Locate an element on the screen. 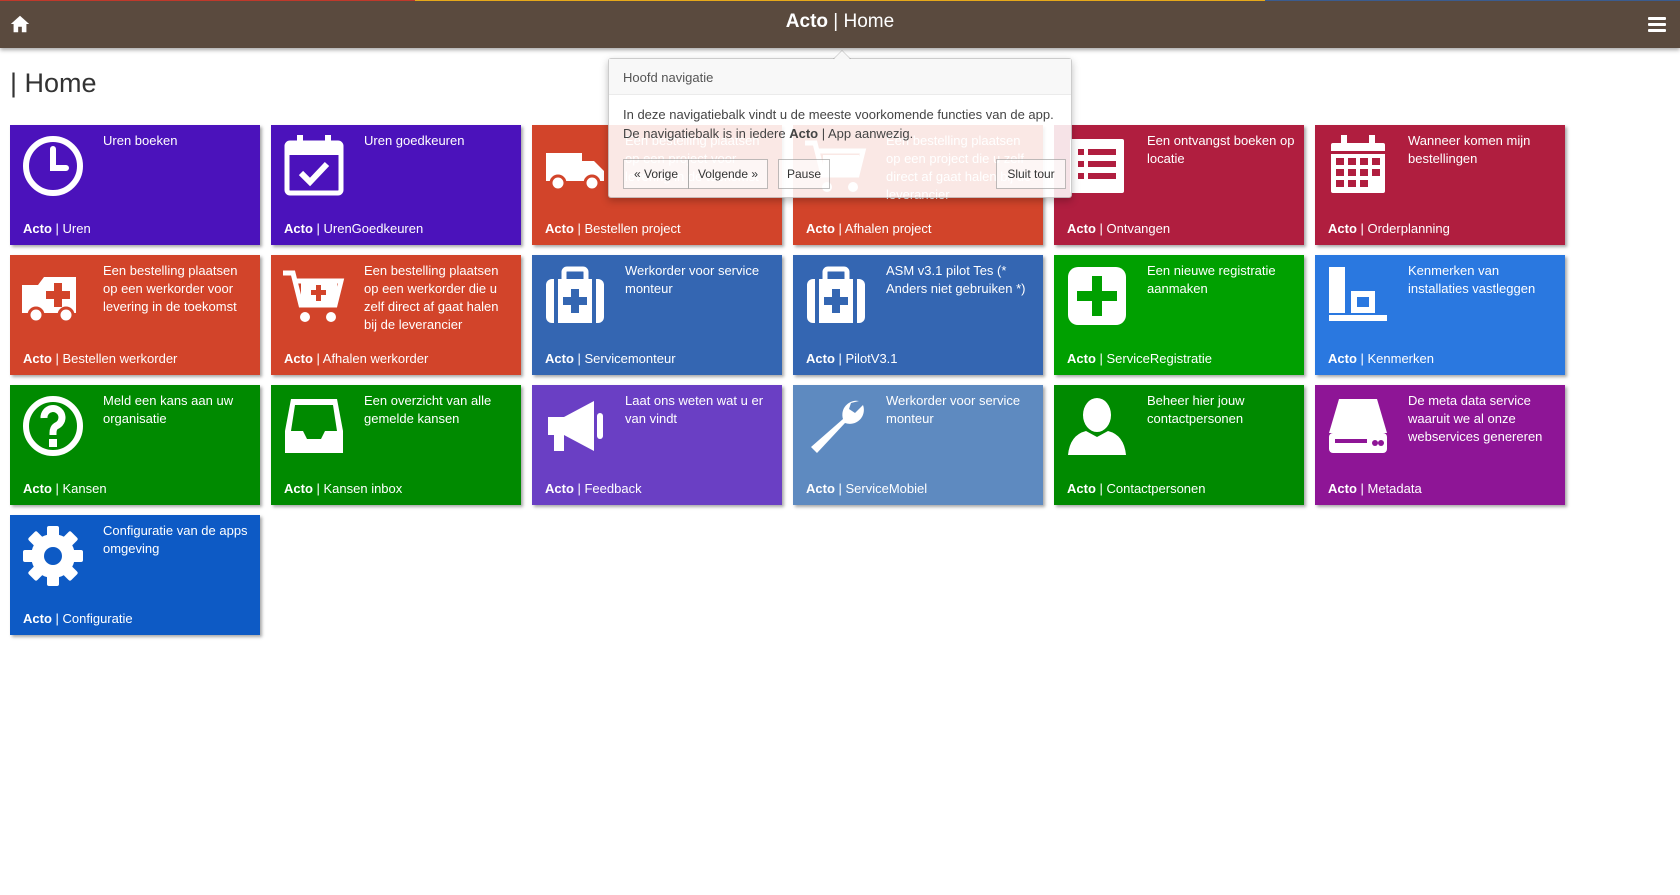 The height and width of the screenshot is (895, 1680). megaphone-icon is located at coordinates (575, 426).